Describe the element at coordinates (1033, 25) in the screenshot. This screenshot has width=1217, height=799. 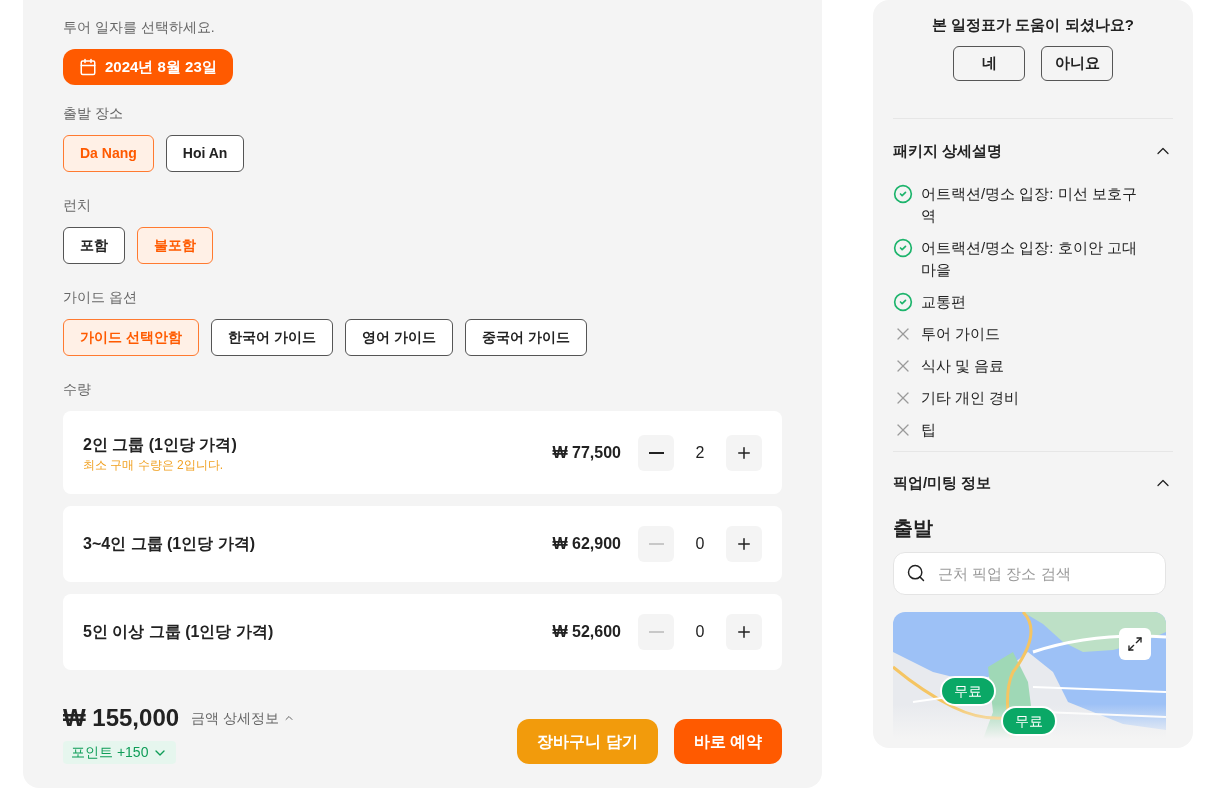
I see `feedback-question: 본 일정표가 도움이 되셨나요?` at that location.